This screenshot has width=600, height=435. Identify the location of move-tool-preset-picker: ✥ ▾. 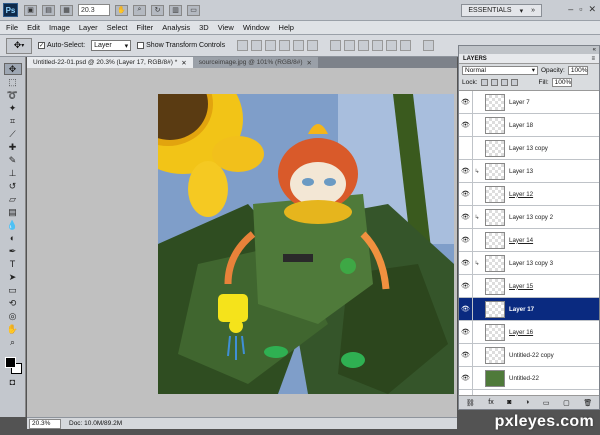
(19, 45).